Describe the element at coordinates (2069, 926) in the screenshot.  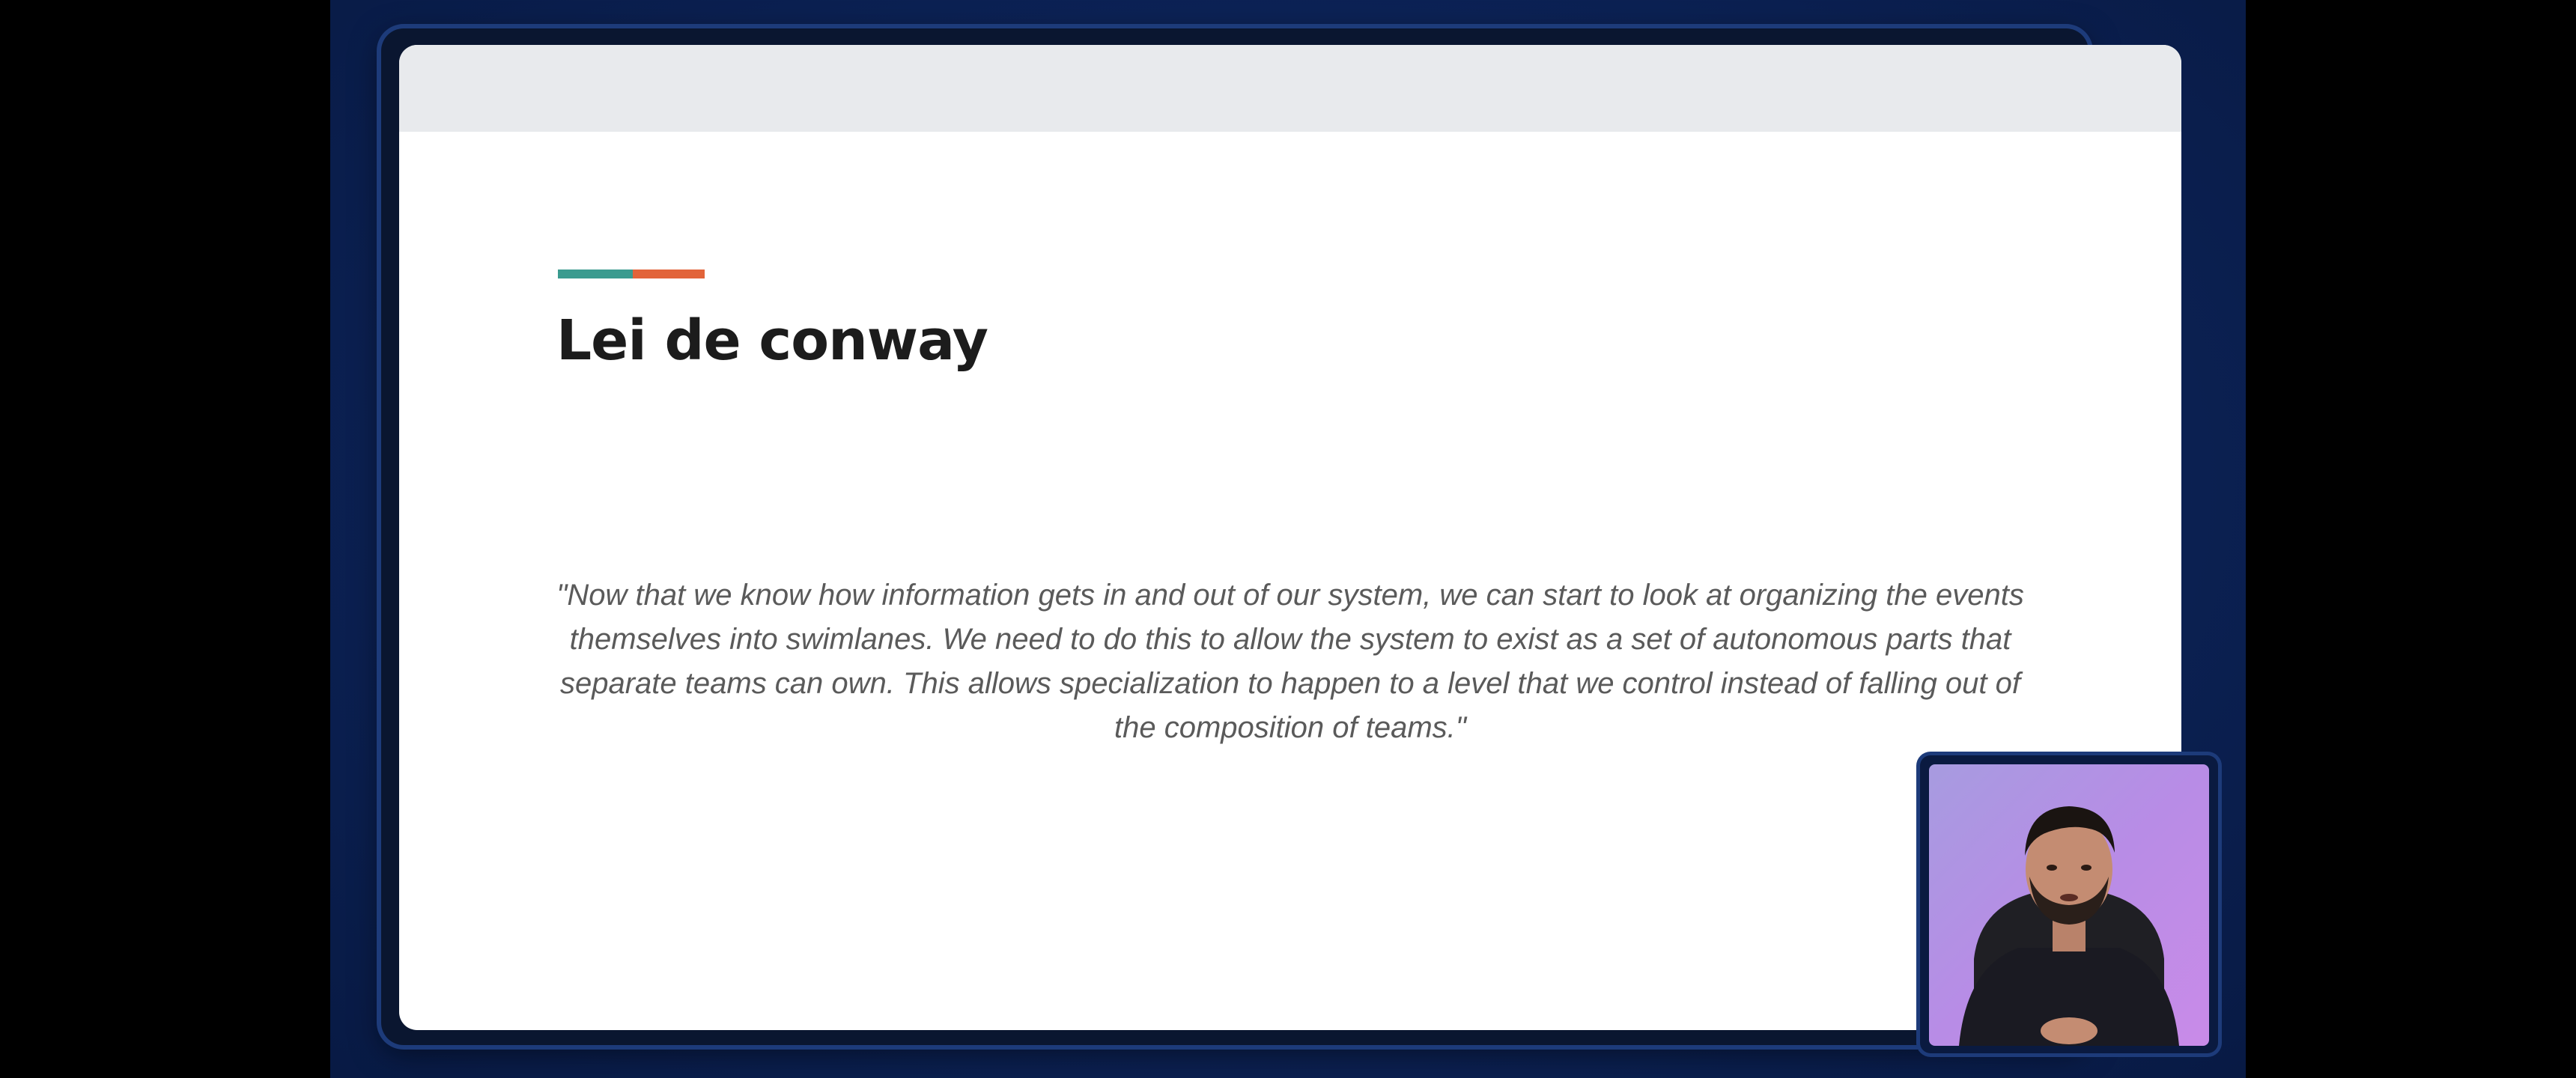
I see `presenter-illustration` at that location.